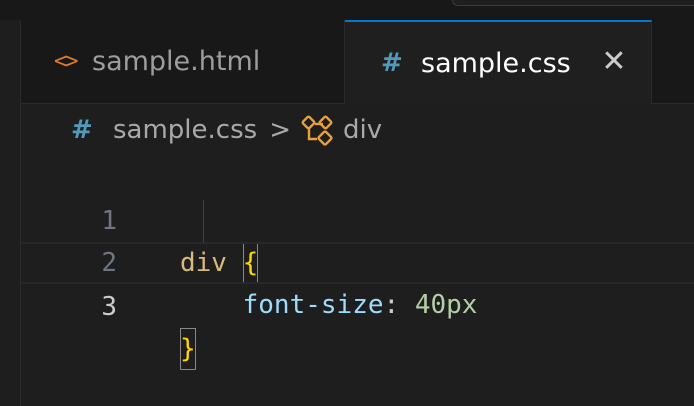  Describe the element at coordinates (573, 3) in the screenshot. I see `command-center` at that location.